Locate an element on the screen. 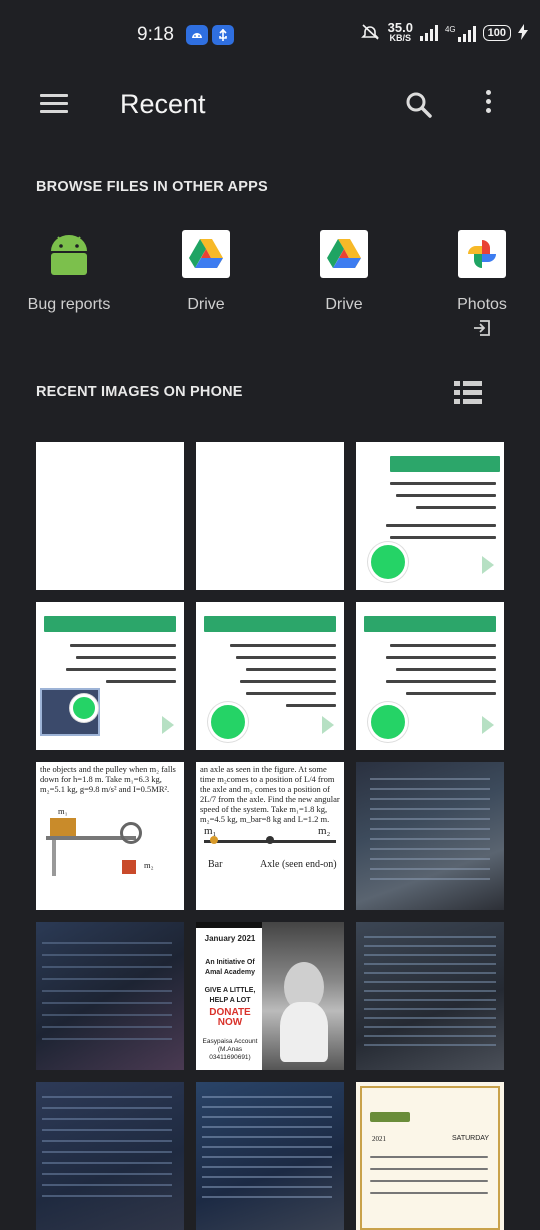  mute-icon is located at coordinates (370, 33).